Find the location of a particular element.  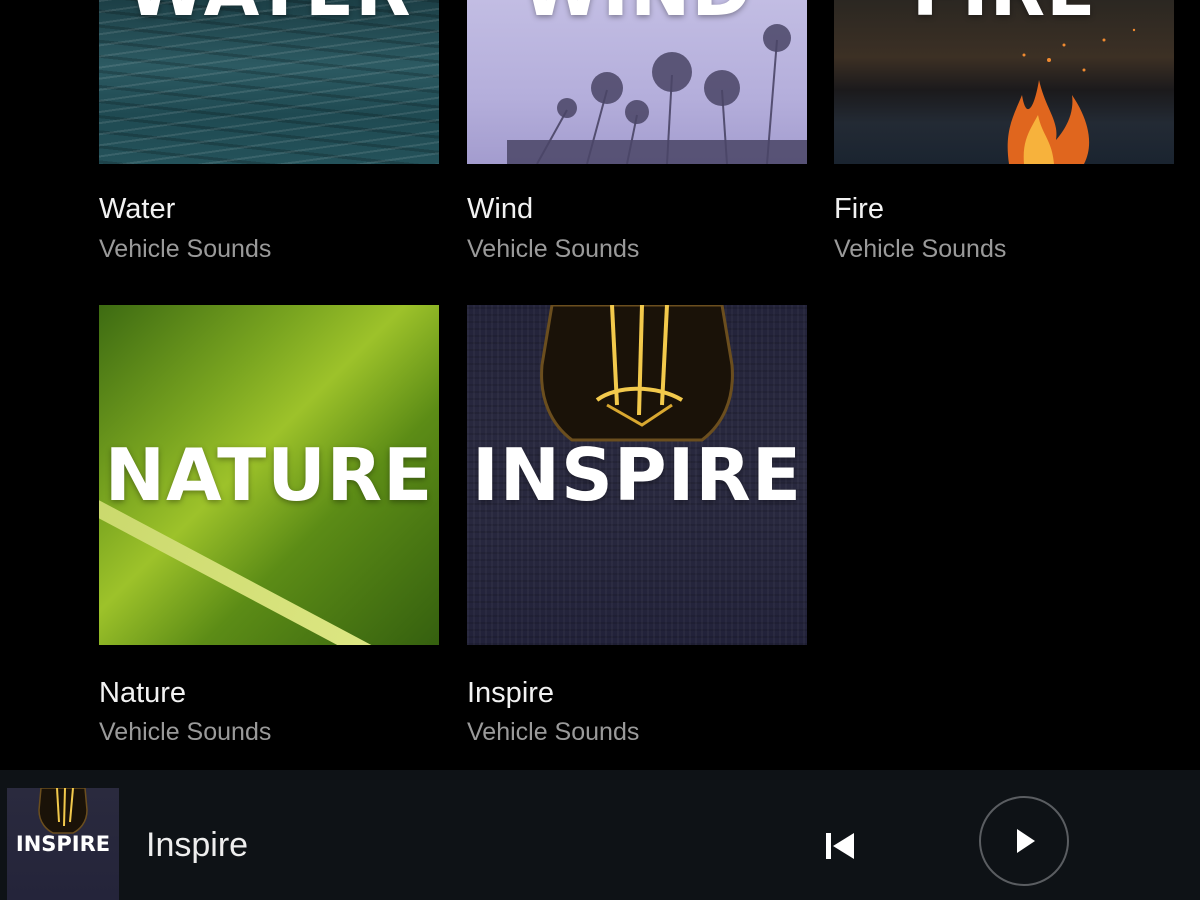

water-artwork: WATER is located at coordinates (269, 82).